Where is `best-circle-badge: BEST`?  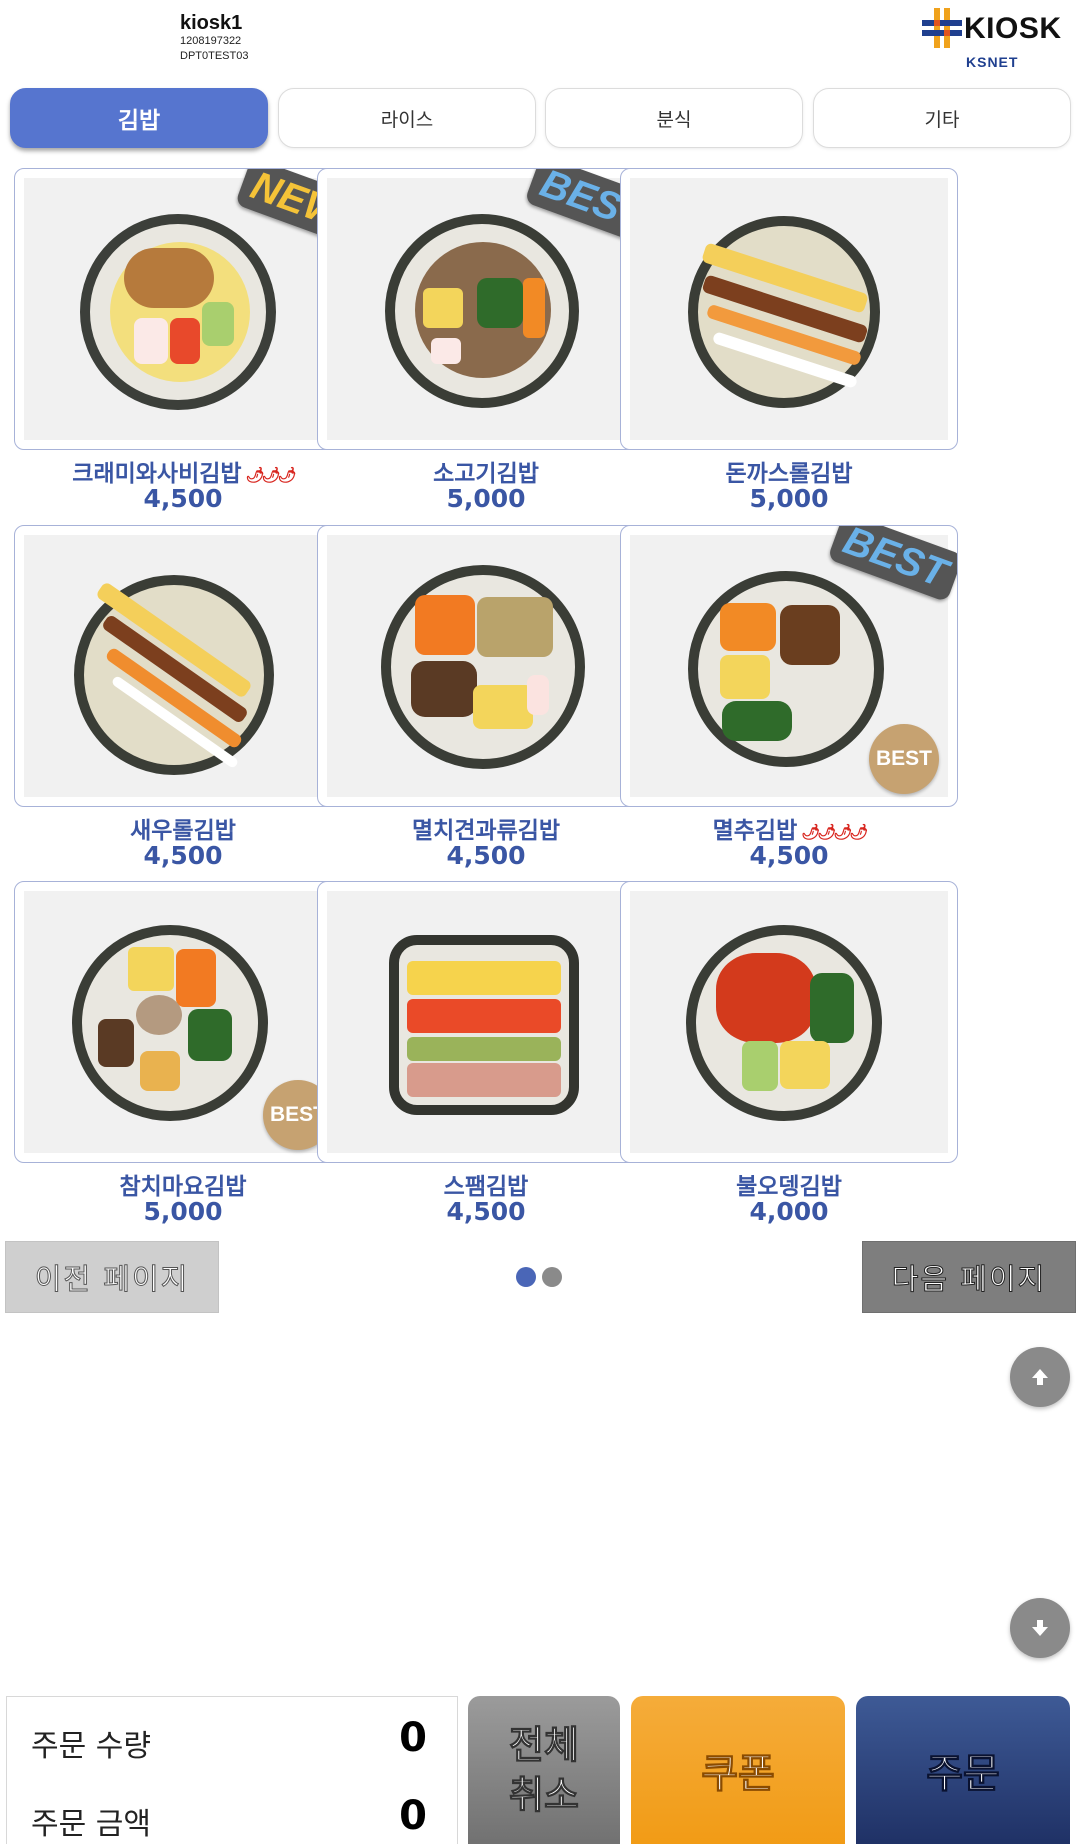 best-circle-badge: BEST is located at coordinates (904, 759).